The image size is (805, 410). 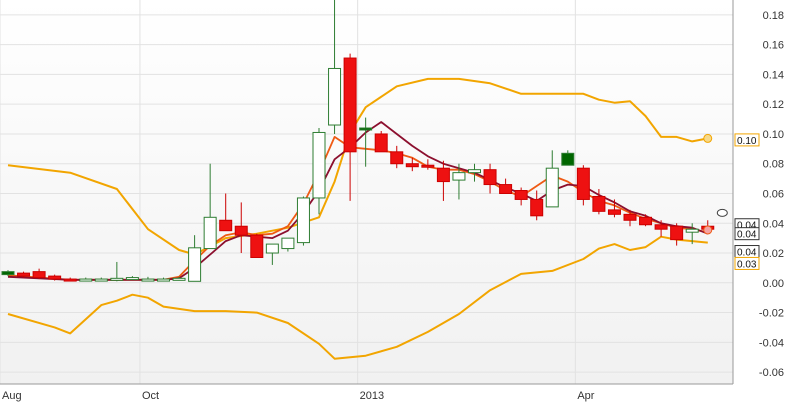 What do you see at coordinates (747, 141) in the screenshot?
I see `value-label-text: 0.10` at bounding box center [747, 141].